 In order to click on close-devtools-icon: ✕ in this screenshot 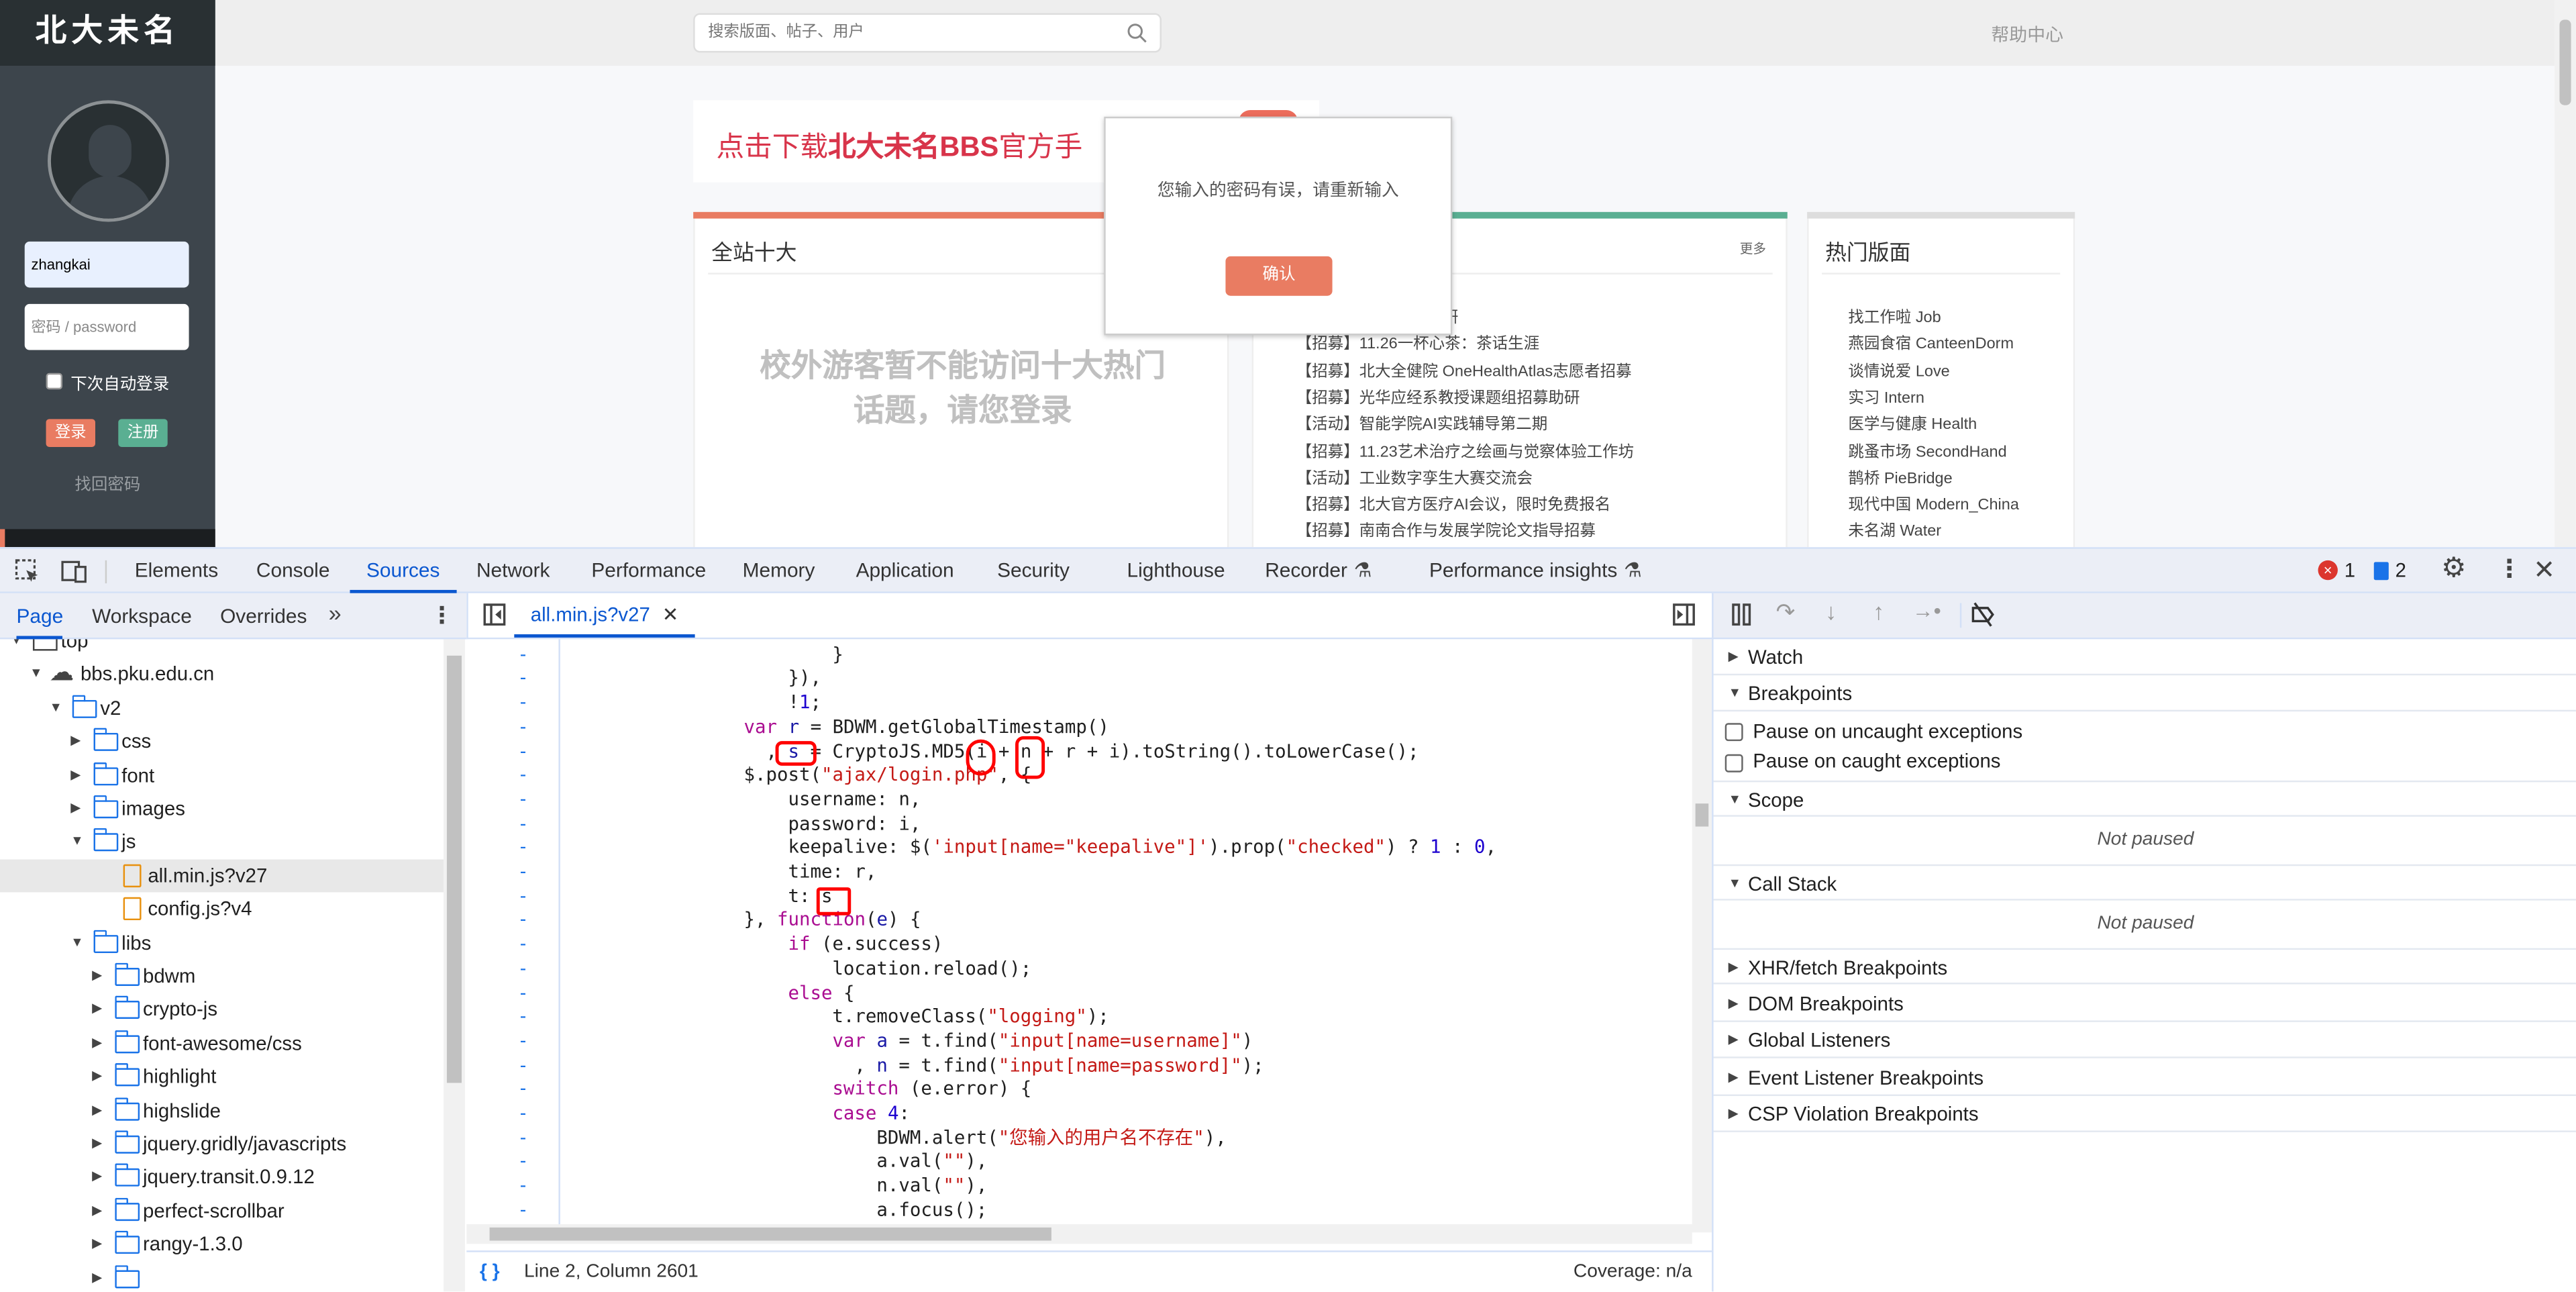, I will do `click(2544, 570)`.